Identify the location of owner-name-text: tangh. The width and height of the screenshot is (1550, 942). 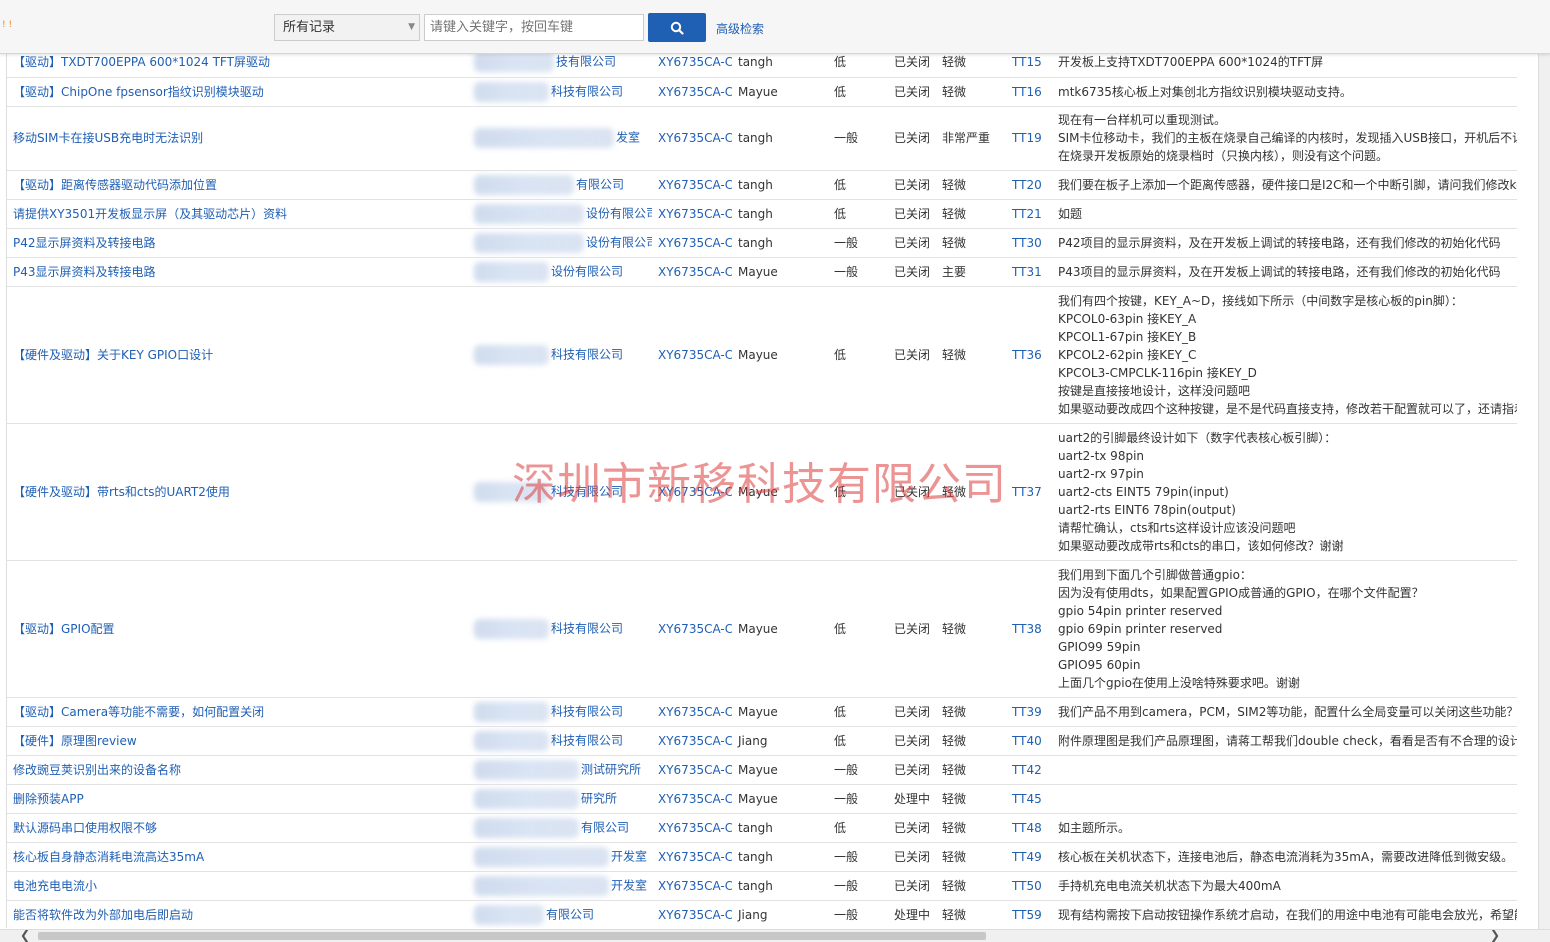
(755, 885).